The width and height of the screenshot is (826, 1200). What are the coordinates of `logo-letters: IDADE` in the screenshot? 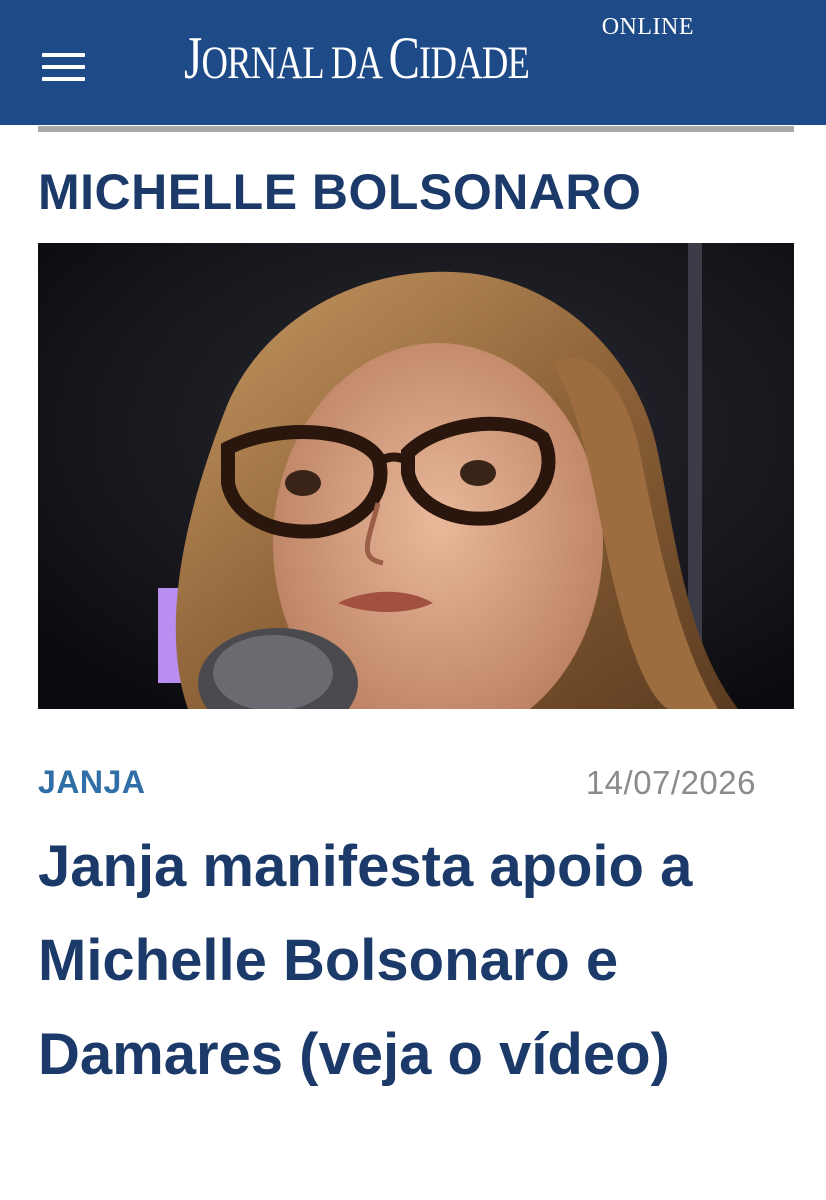 It's located at (474, 63).